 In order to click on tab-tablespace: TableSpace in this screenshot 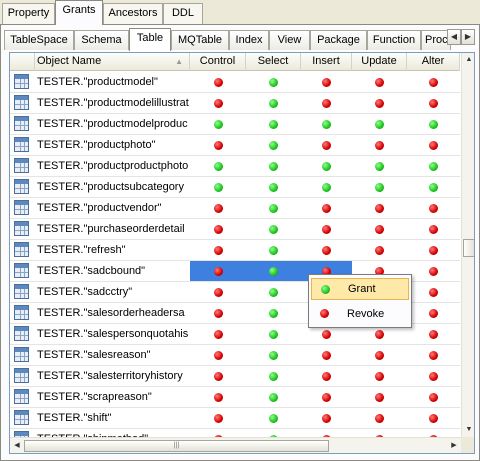, I will do `click(39, 40)`.